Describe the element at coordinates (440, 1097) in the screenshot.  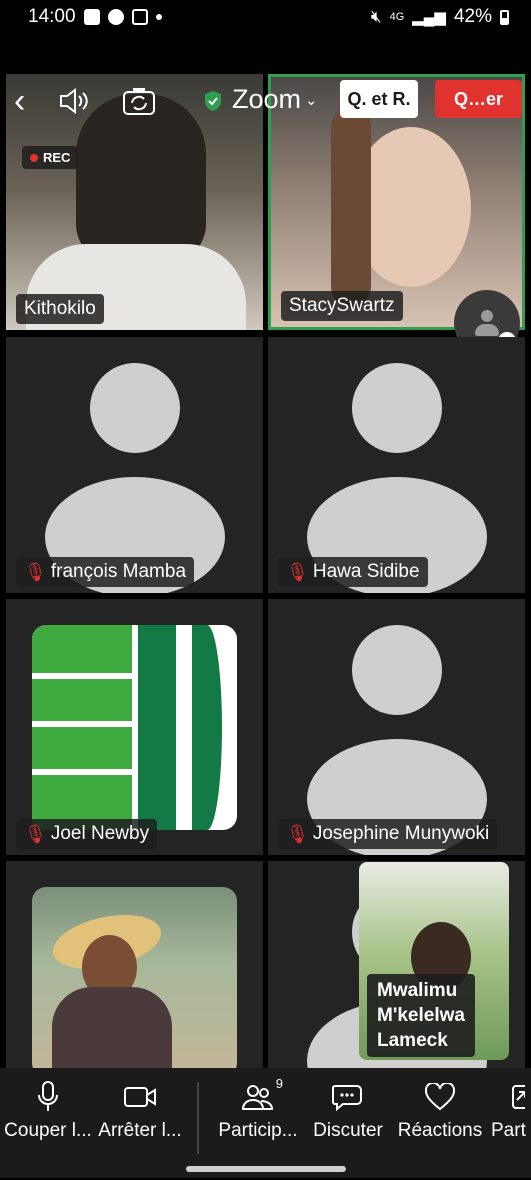
I see `heart-icon` at that location.